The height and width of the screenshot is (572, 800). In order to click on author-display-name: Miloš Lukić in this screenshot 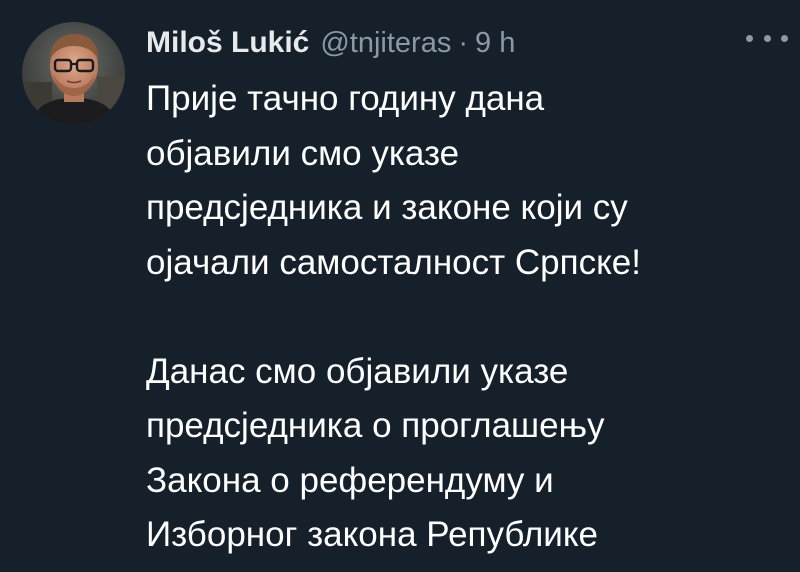, I will do `click(227, 43)`.